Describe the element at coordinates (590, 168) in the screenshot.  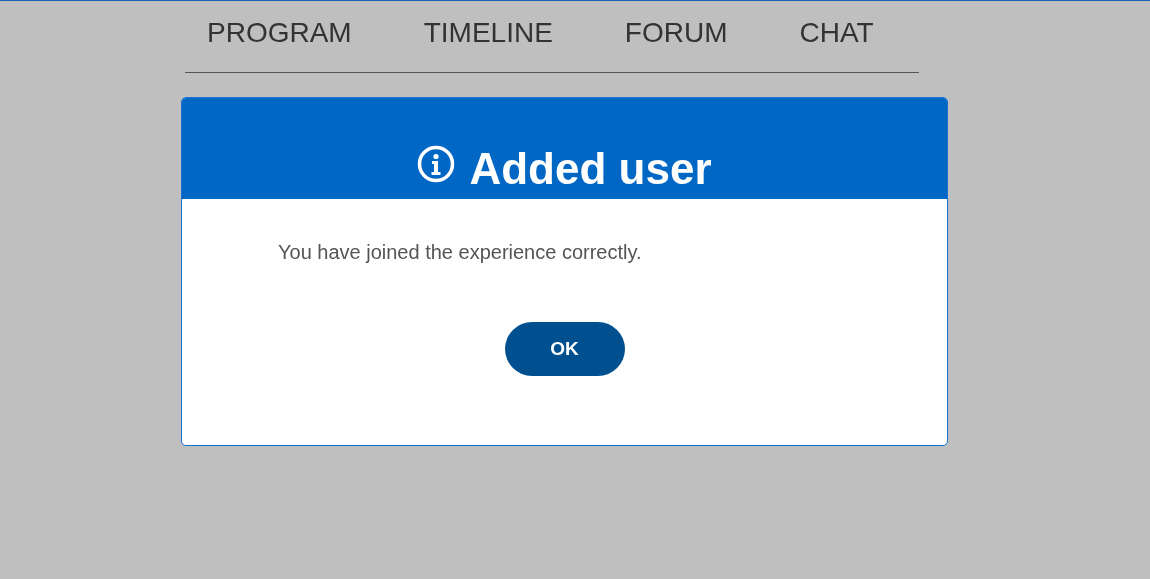
I see `dialog-title: Added user` at that location.